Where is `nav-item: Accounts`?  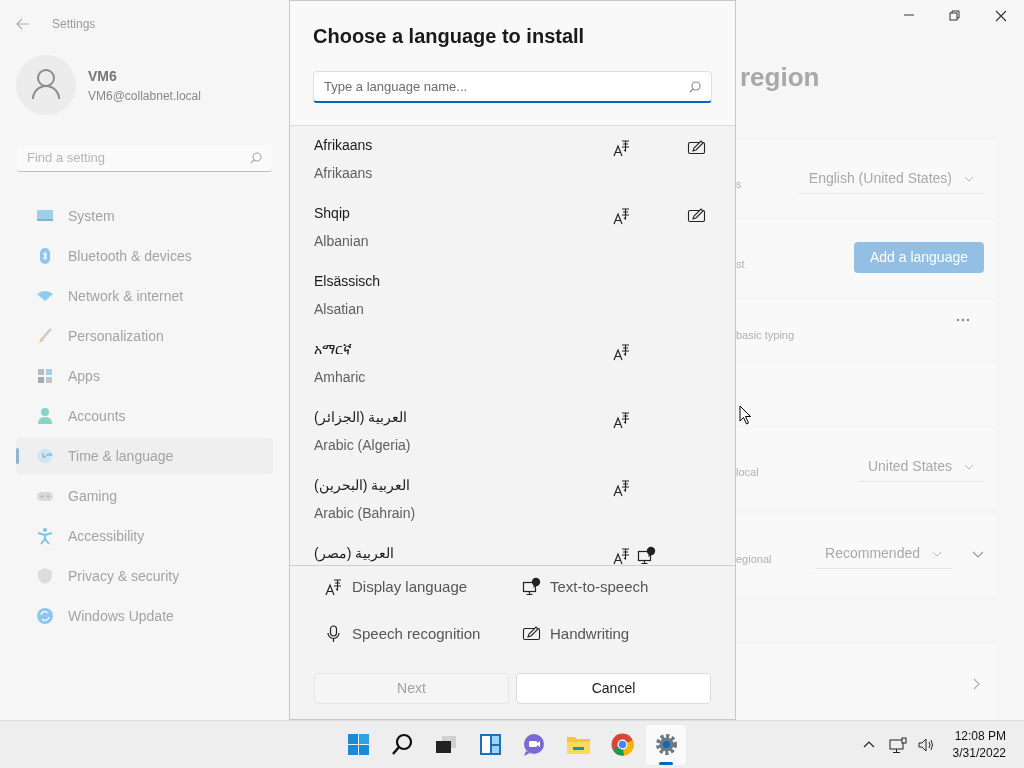 nav-item: Accounts is located at coordinates (144, 416).